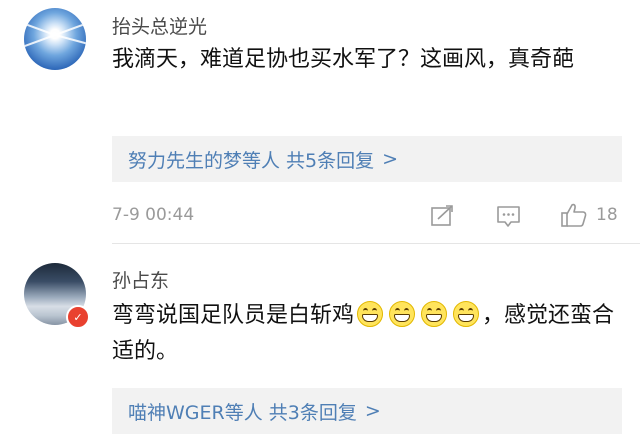 Image resolution: width=640 pixels, height=434 pixels. Describe the element at coordinates (233, 315) in the screenshot. I see `comment-text-part: 弯弯说国足队员是白斩鸡` at that location.